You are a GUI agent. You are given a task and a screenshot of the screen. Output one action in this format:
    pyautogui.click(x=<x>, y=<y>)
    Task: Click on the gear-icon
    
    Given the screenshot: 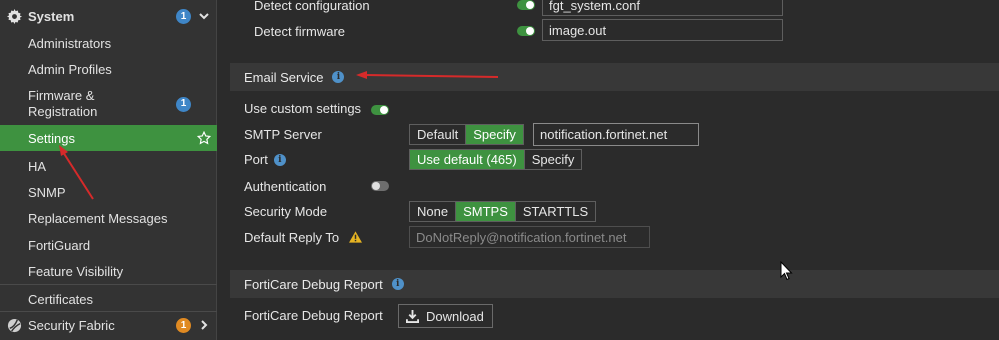 What is the action you would take?
    pyautogui.click(x=14, y=16)
    